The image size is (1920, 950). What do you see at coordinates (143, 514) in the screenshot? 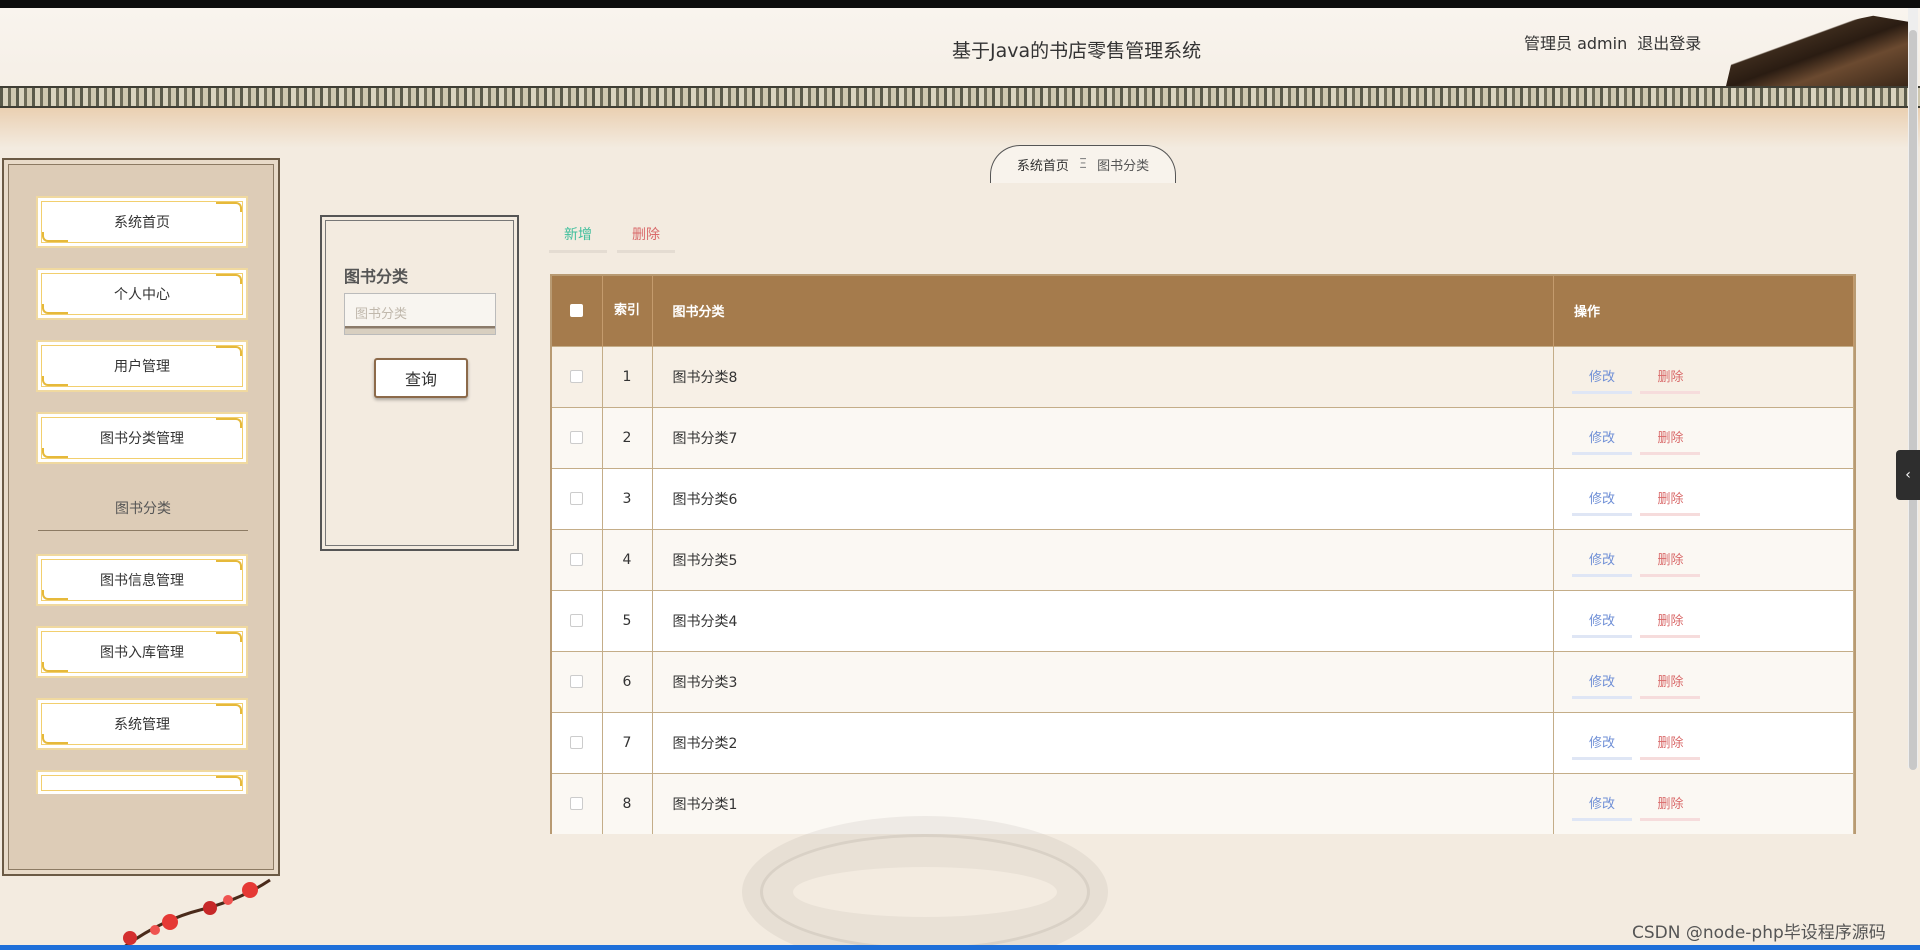
I see `sidebar-subitem-category: 图书分类` at bounding box center [143, 514].